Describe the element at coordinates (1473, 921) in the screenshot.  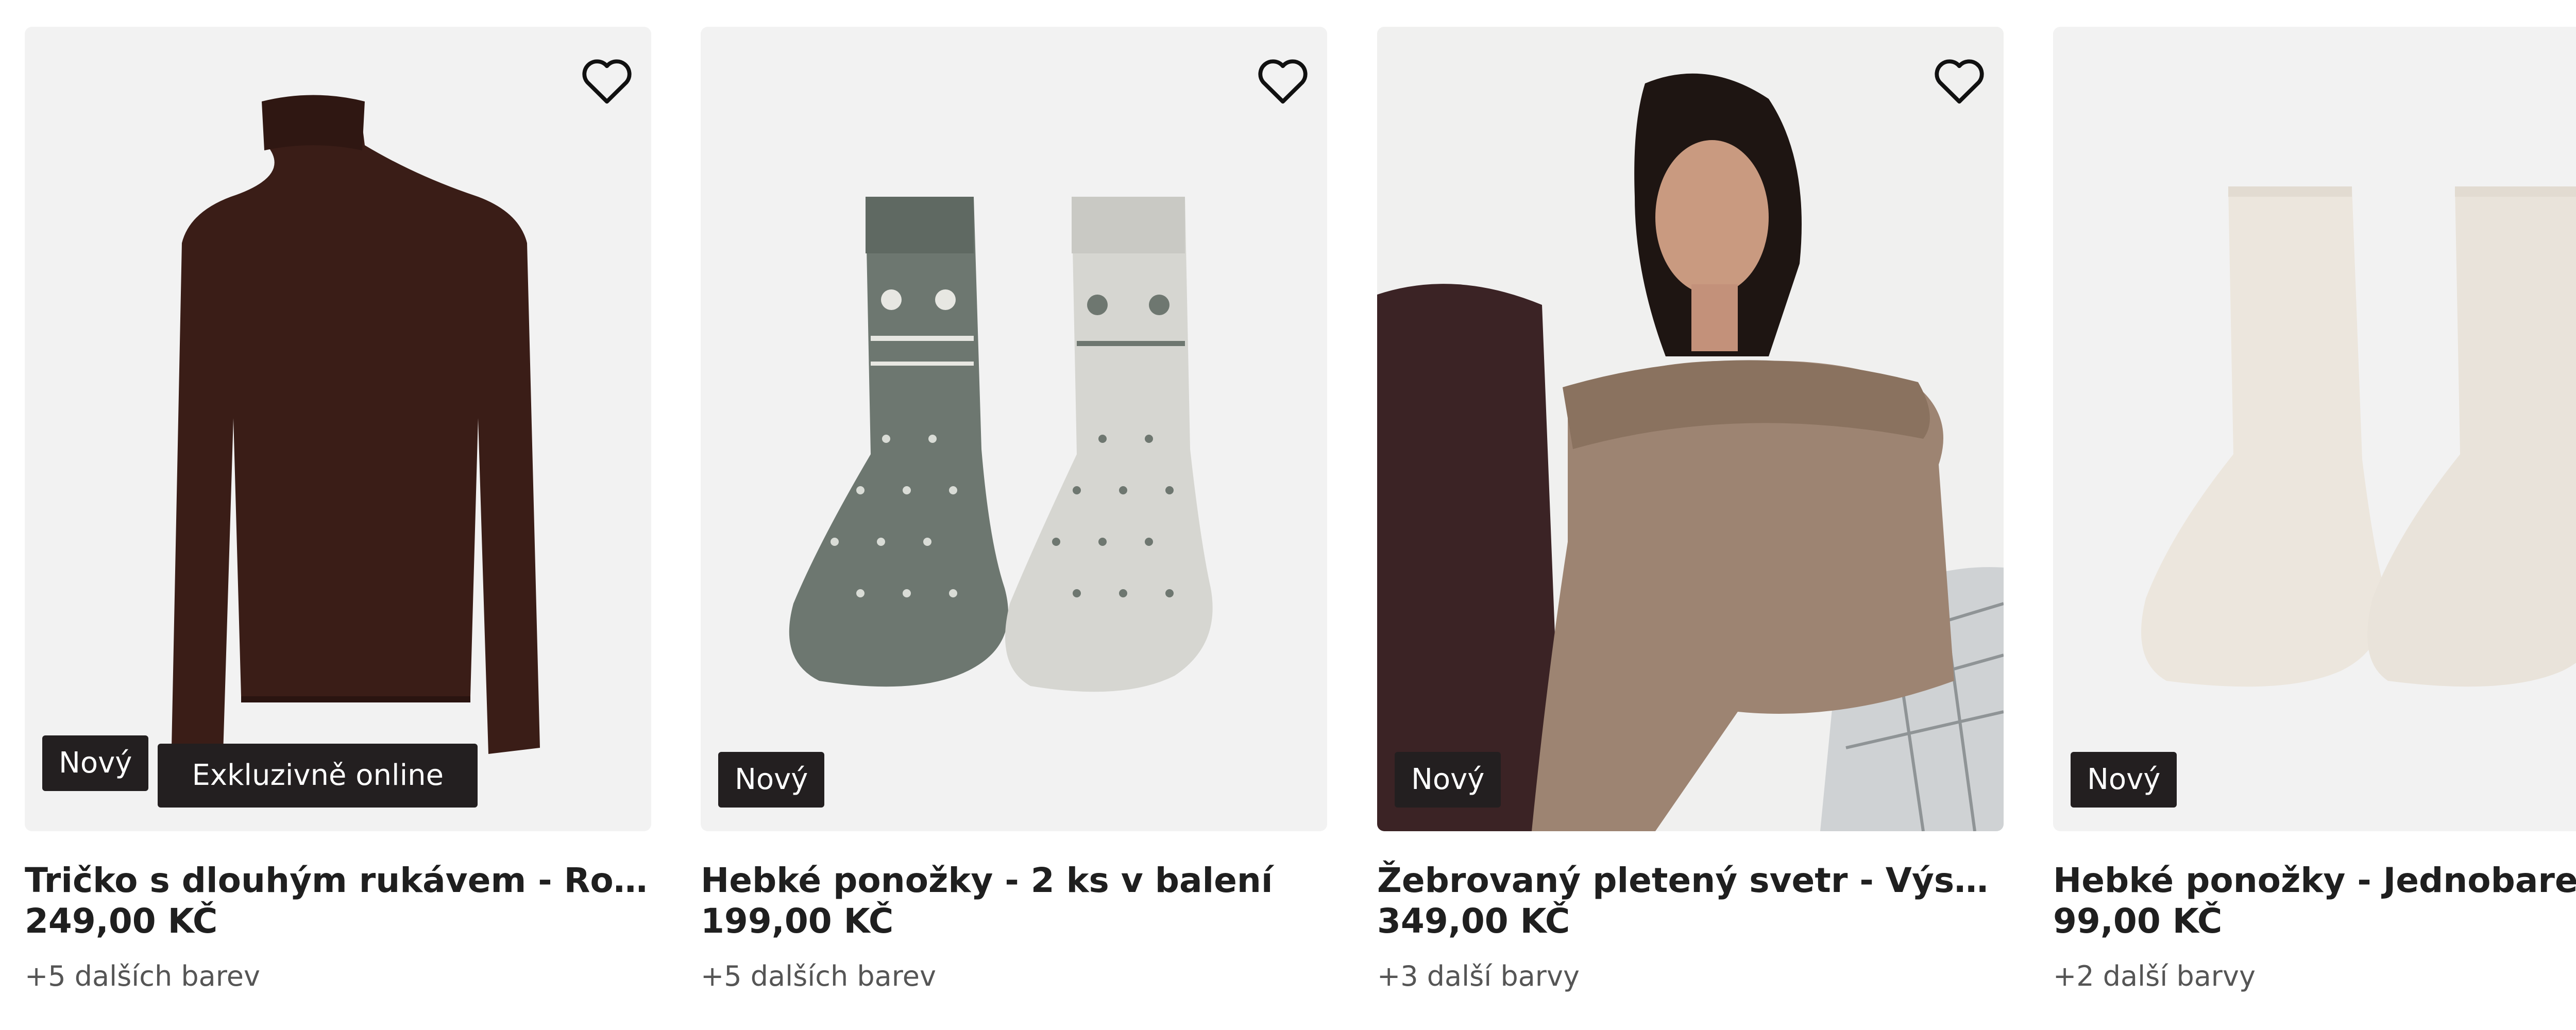
I see `product-price: 349,00 KČ` at that location.